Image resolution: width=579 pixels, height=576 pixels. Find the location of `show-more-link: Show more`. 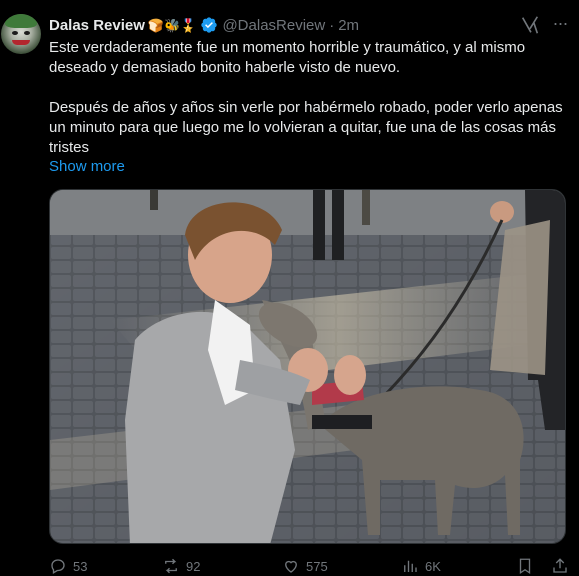

show-more-link: Show more is located at coordinates (87, 167).